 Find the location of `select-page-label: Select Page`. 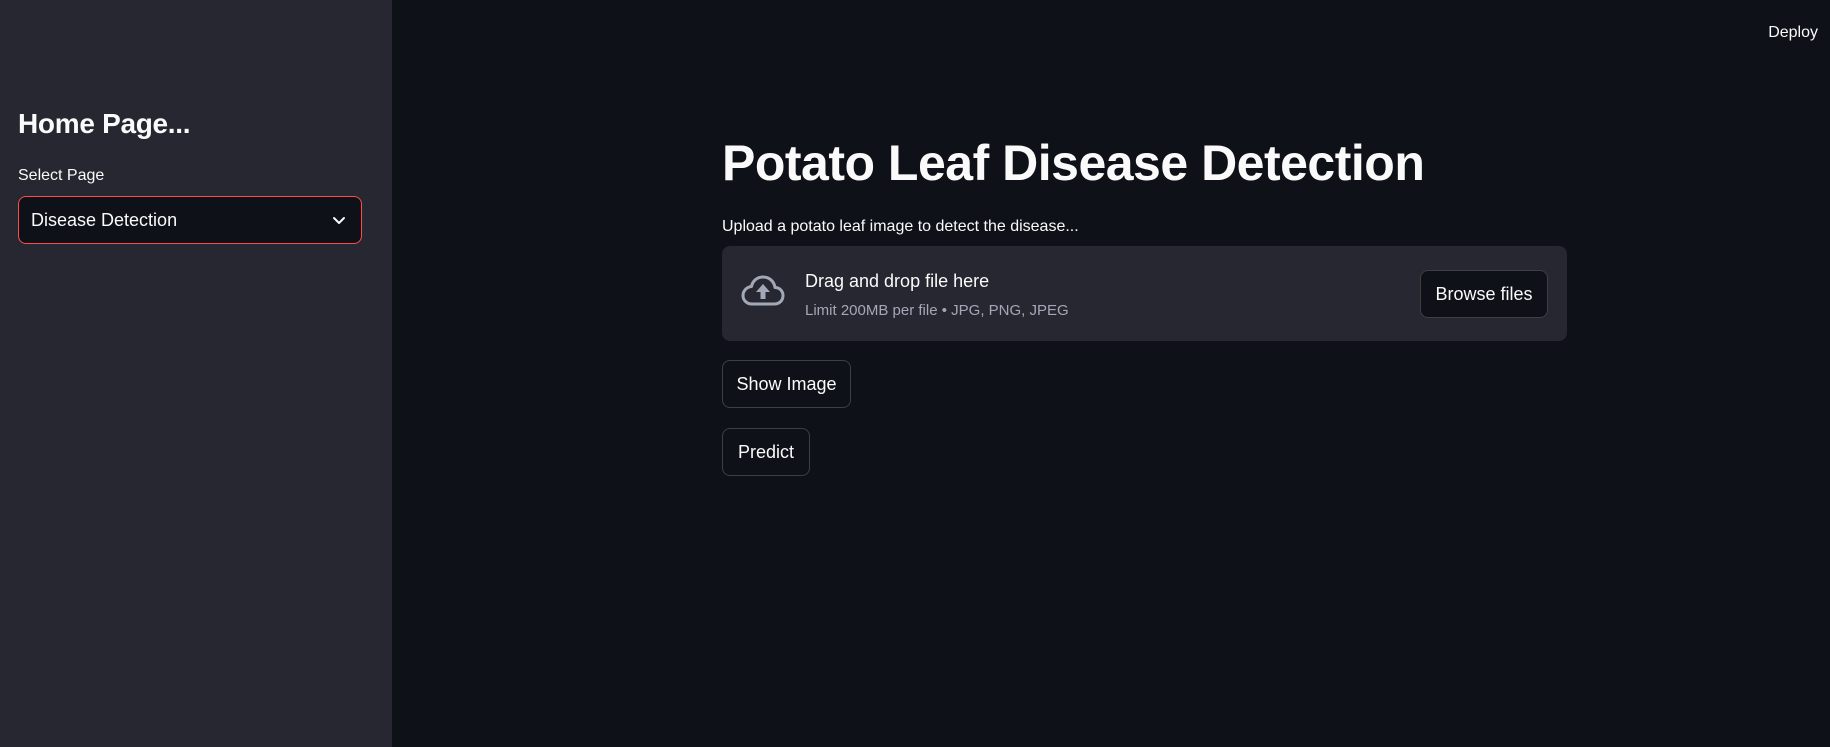

select-page-label: Select Page is located at coordinates (61, 175).